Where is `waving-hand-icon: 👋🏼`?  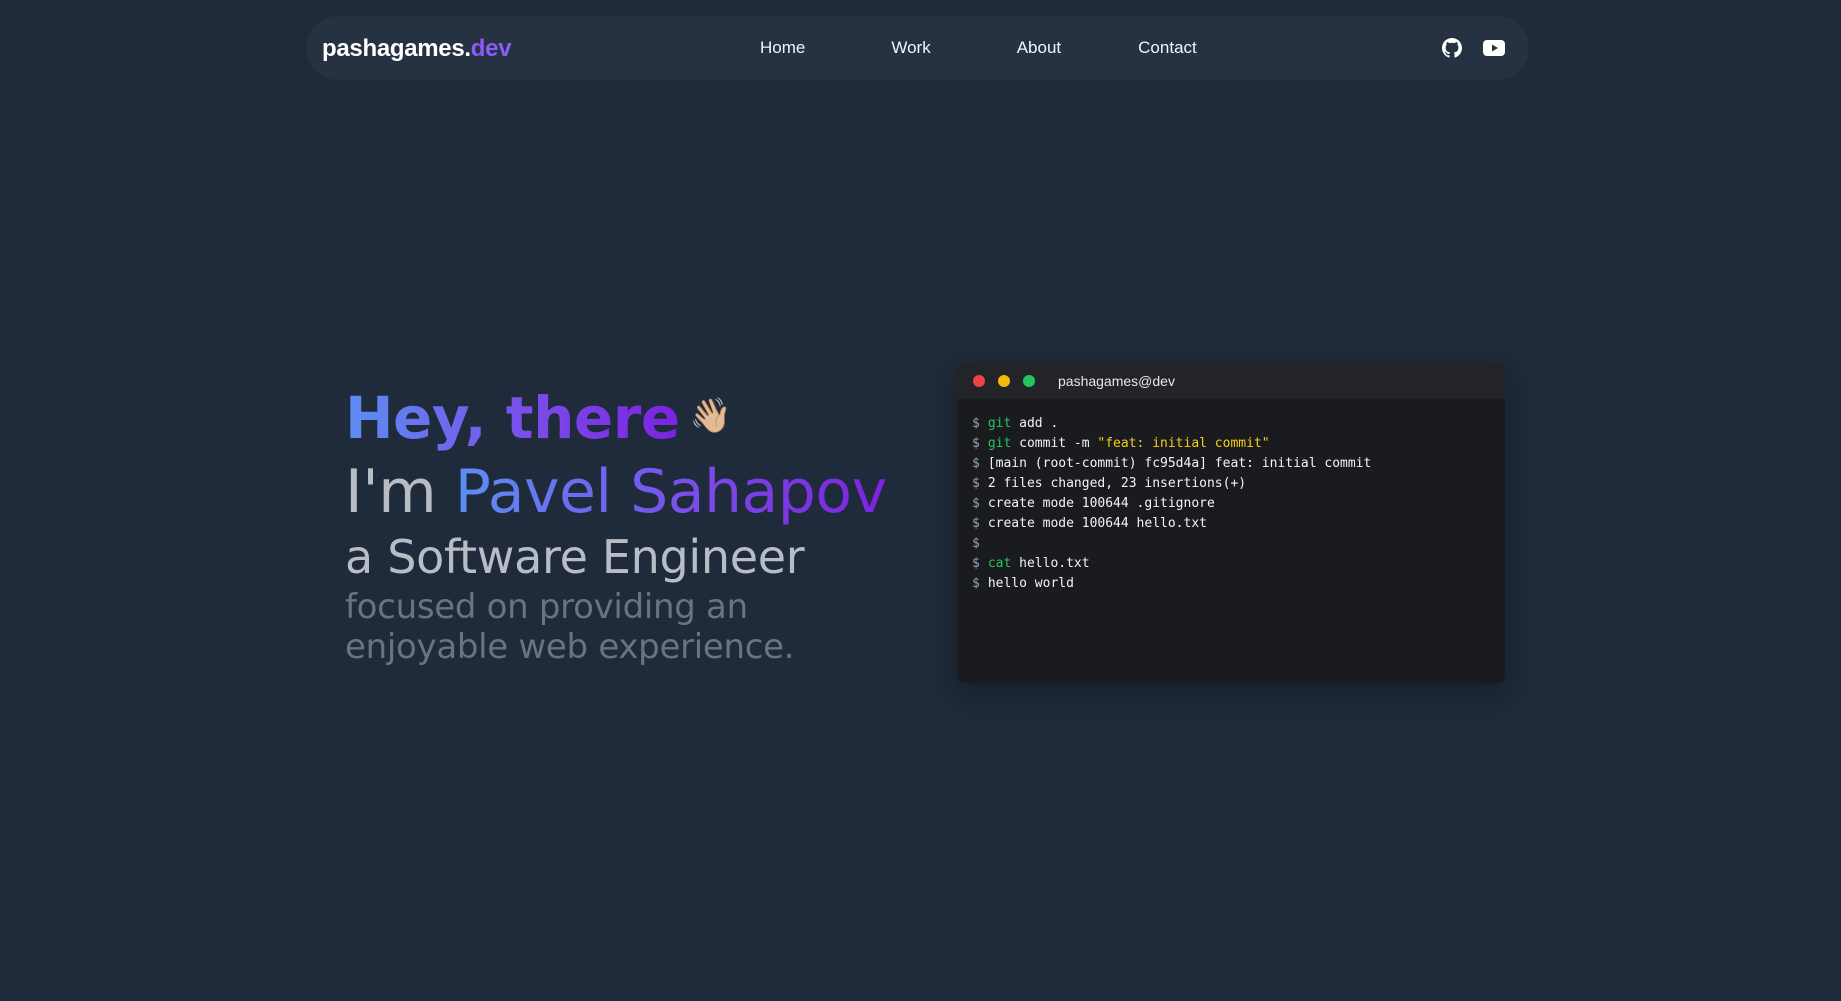
waving-hand-icon: 👋🏼 is located at coordinates (710, 415).